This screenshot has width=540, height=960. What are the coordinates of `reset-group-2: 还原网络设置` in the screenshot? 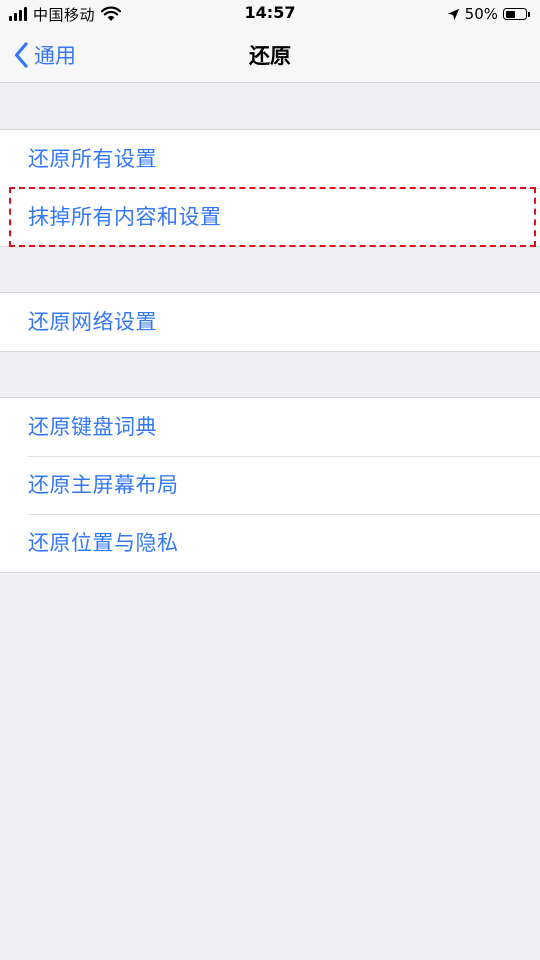 It's located at (270, 322).